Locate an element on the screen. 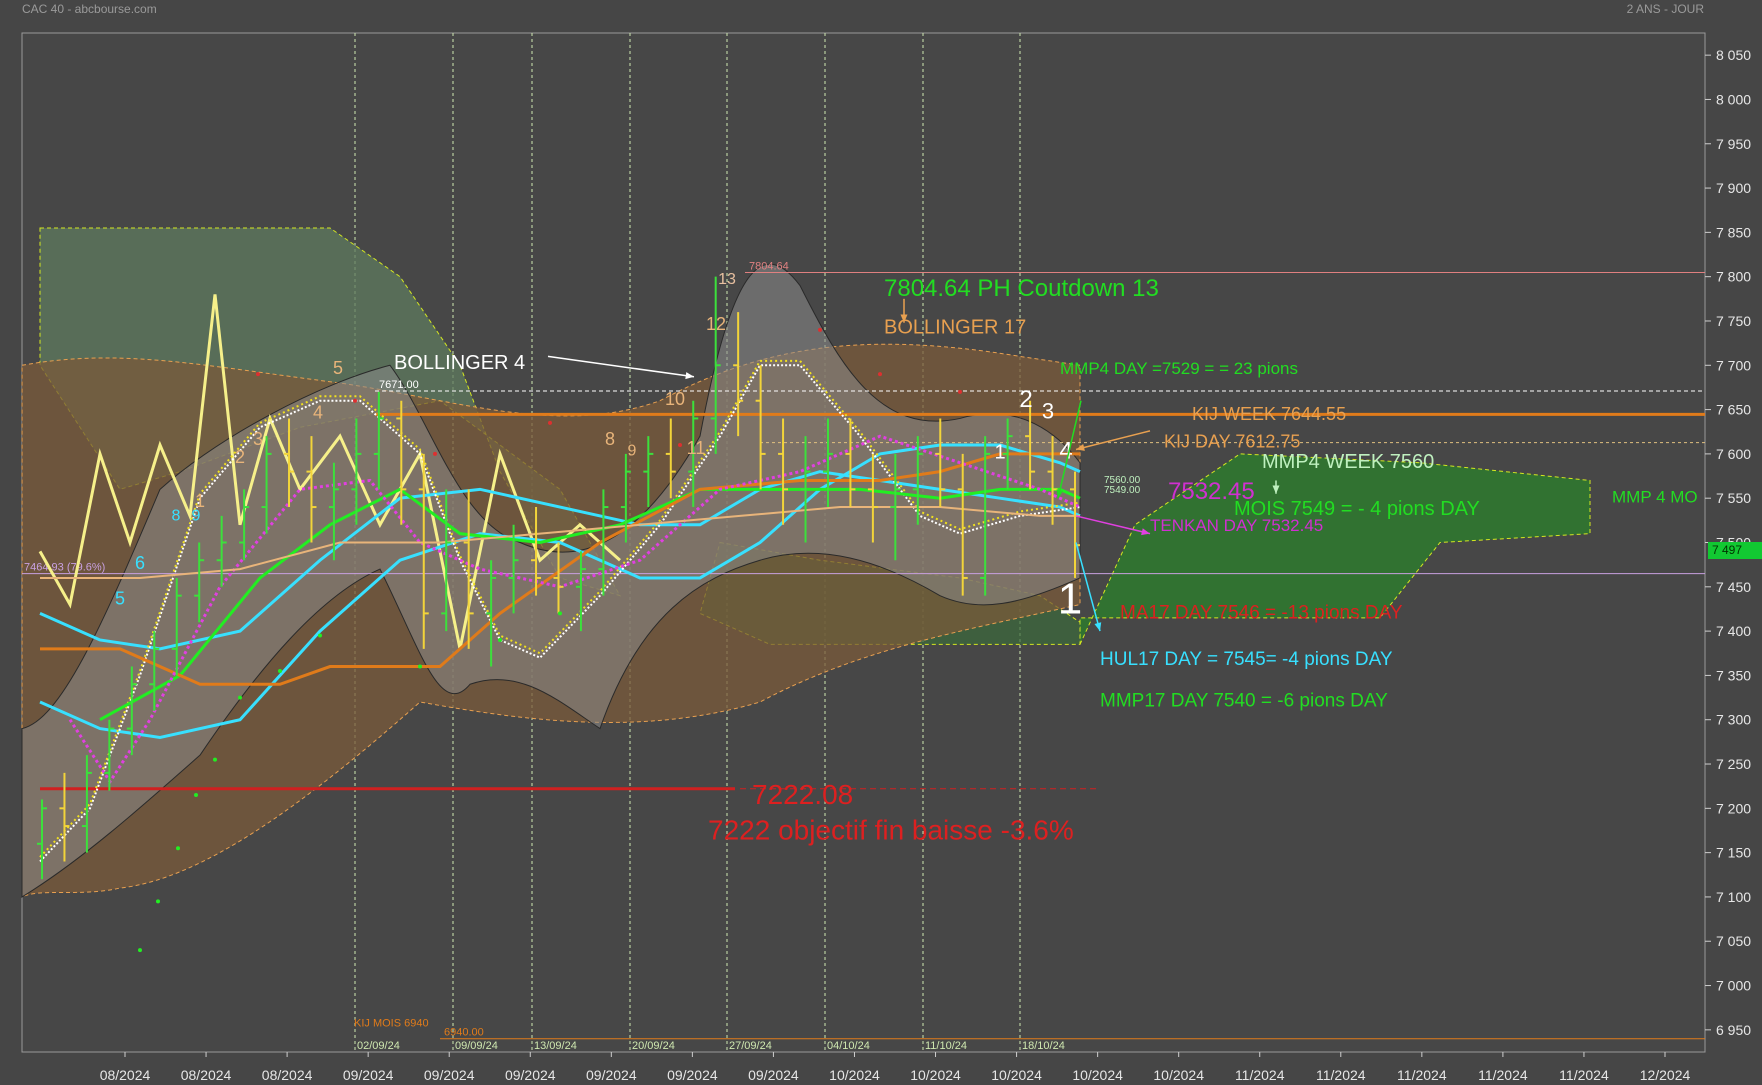 The image size is (1762, 1085). count-label: 6 is located at coordinates (140, 563).